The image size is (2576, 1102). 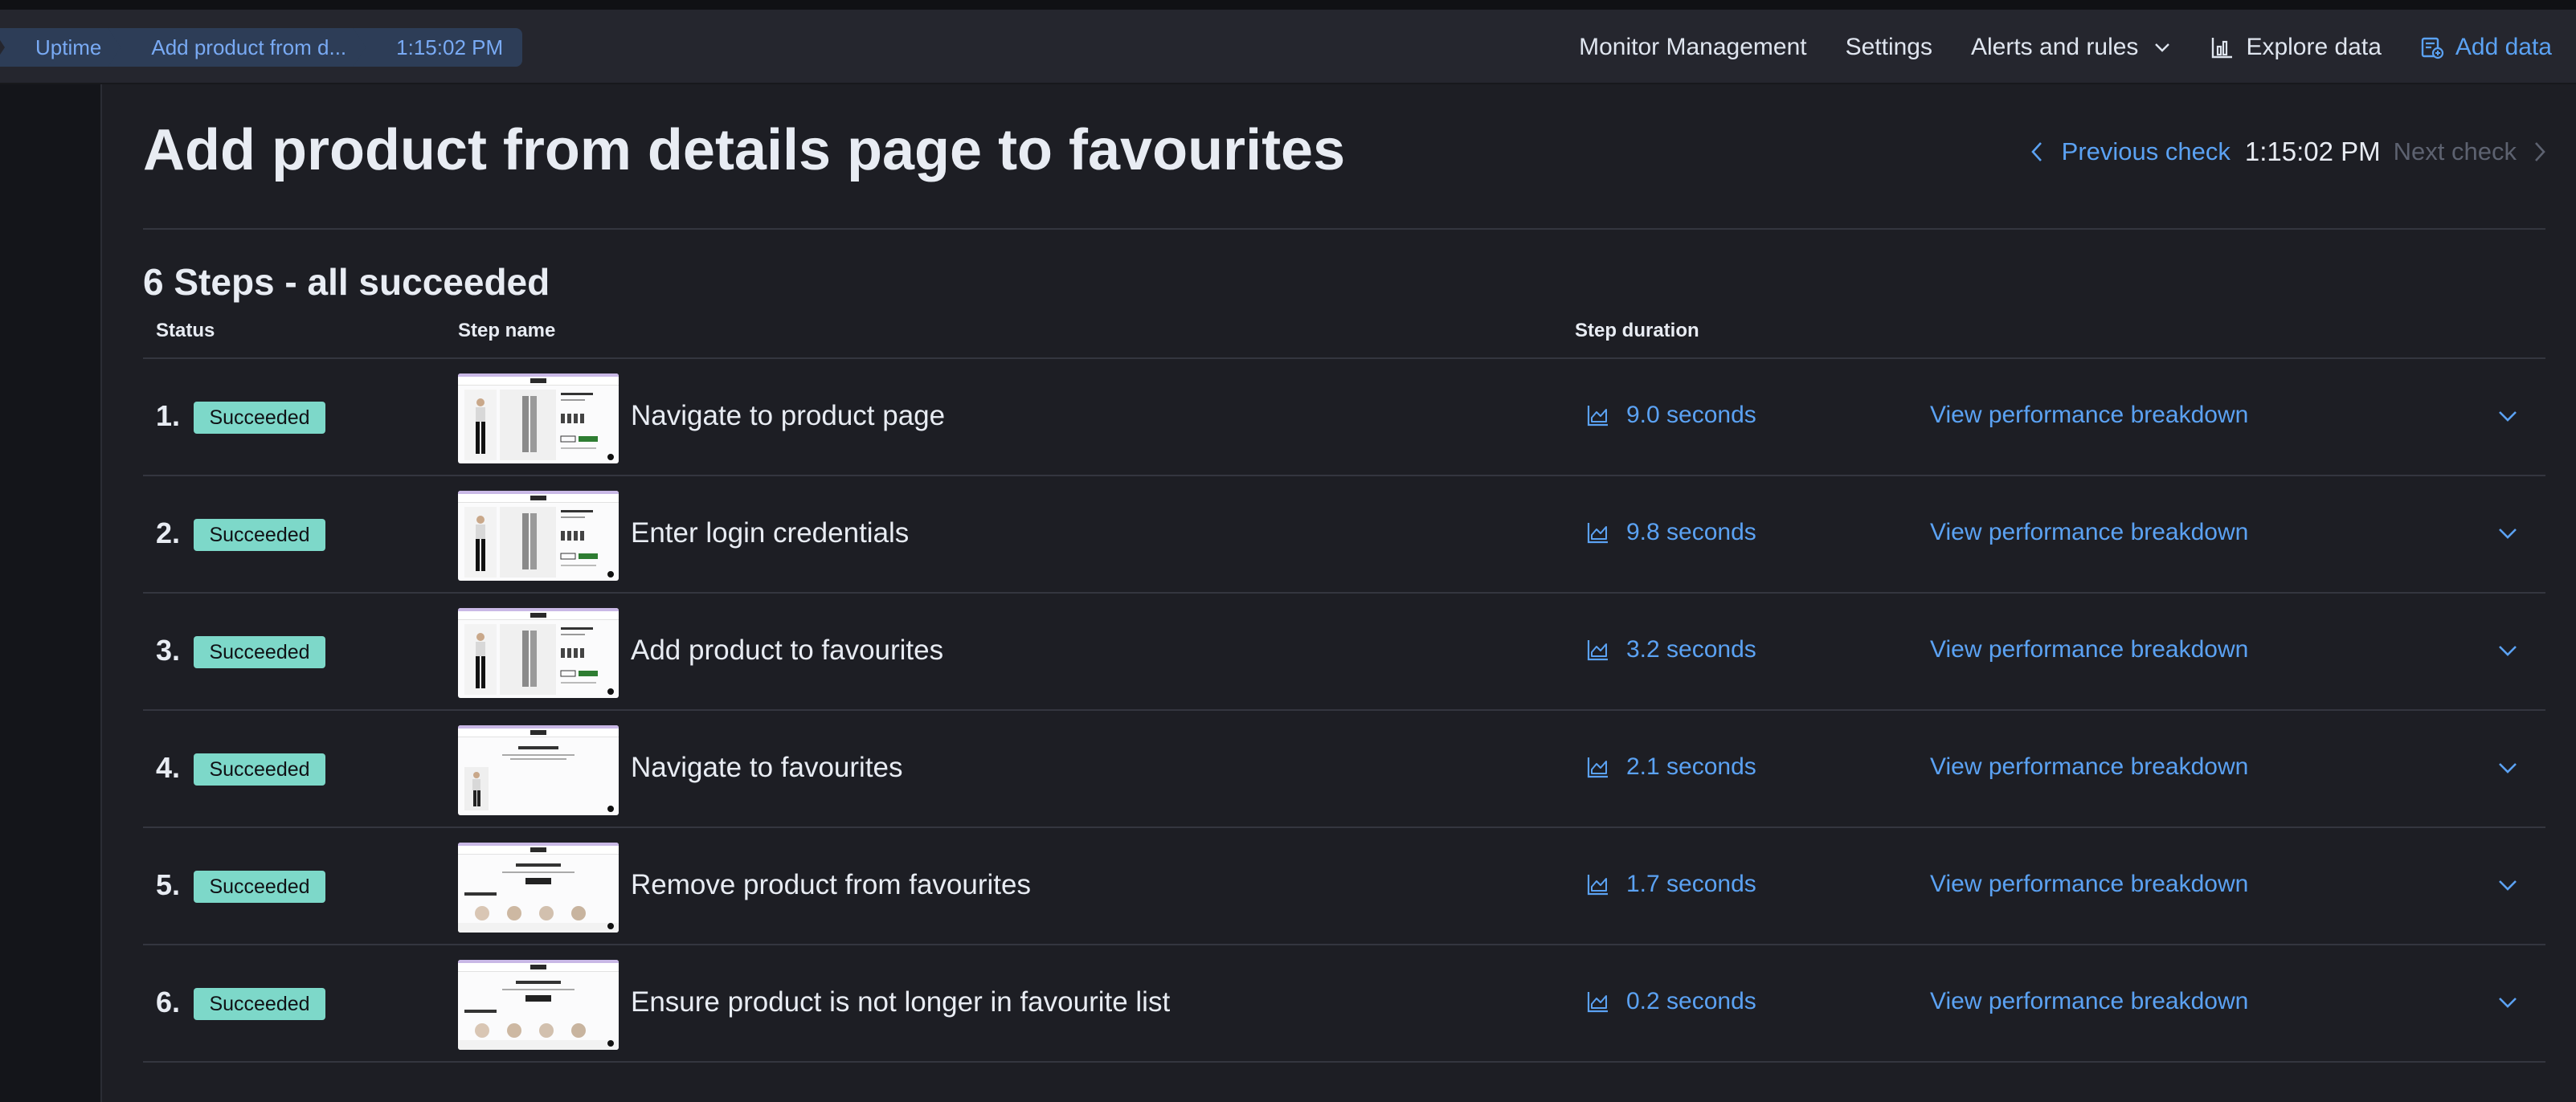 I want to click on step-duration-link: 9.8 seconds, so click(x=1671, y=532).